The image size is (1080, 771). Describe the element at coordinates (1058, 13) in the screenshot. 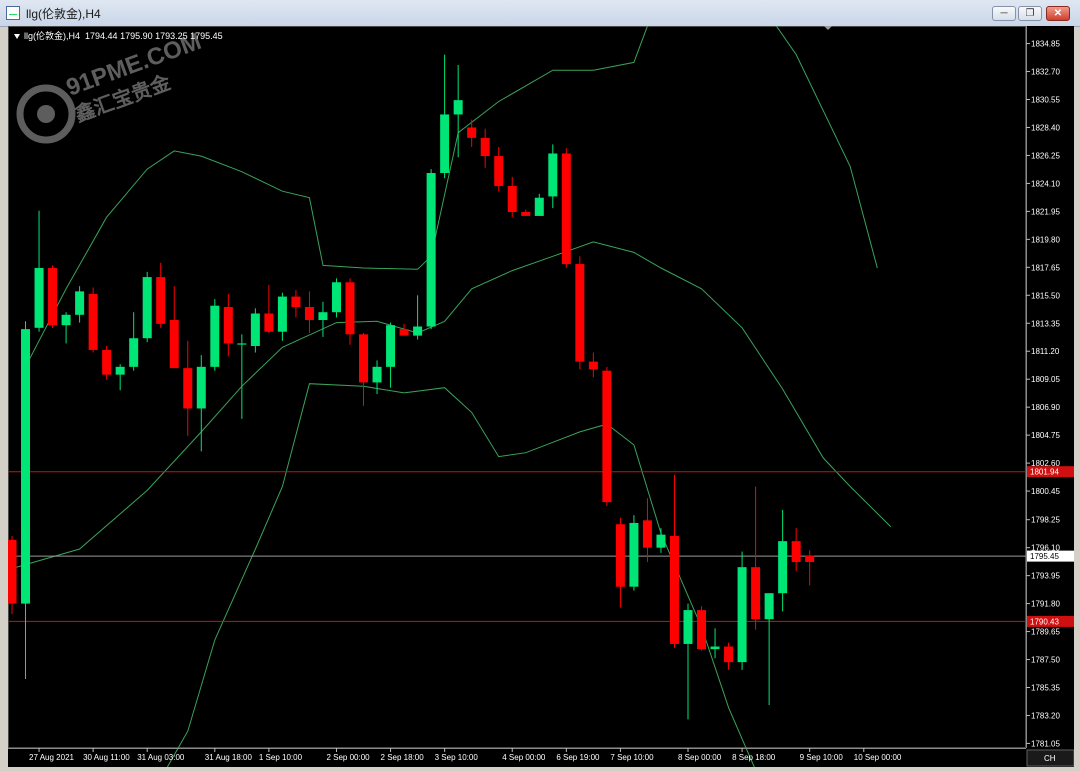

I see `close-button: ✕` at that location.